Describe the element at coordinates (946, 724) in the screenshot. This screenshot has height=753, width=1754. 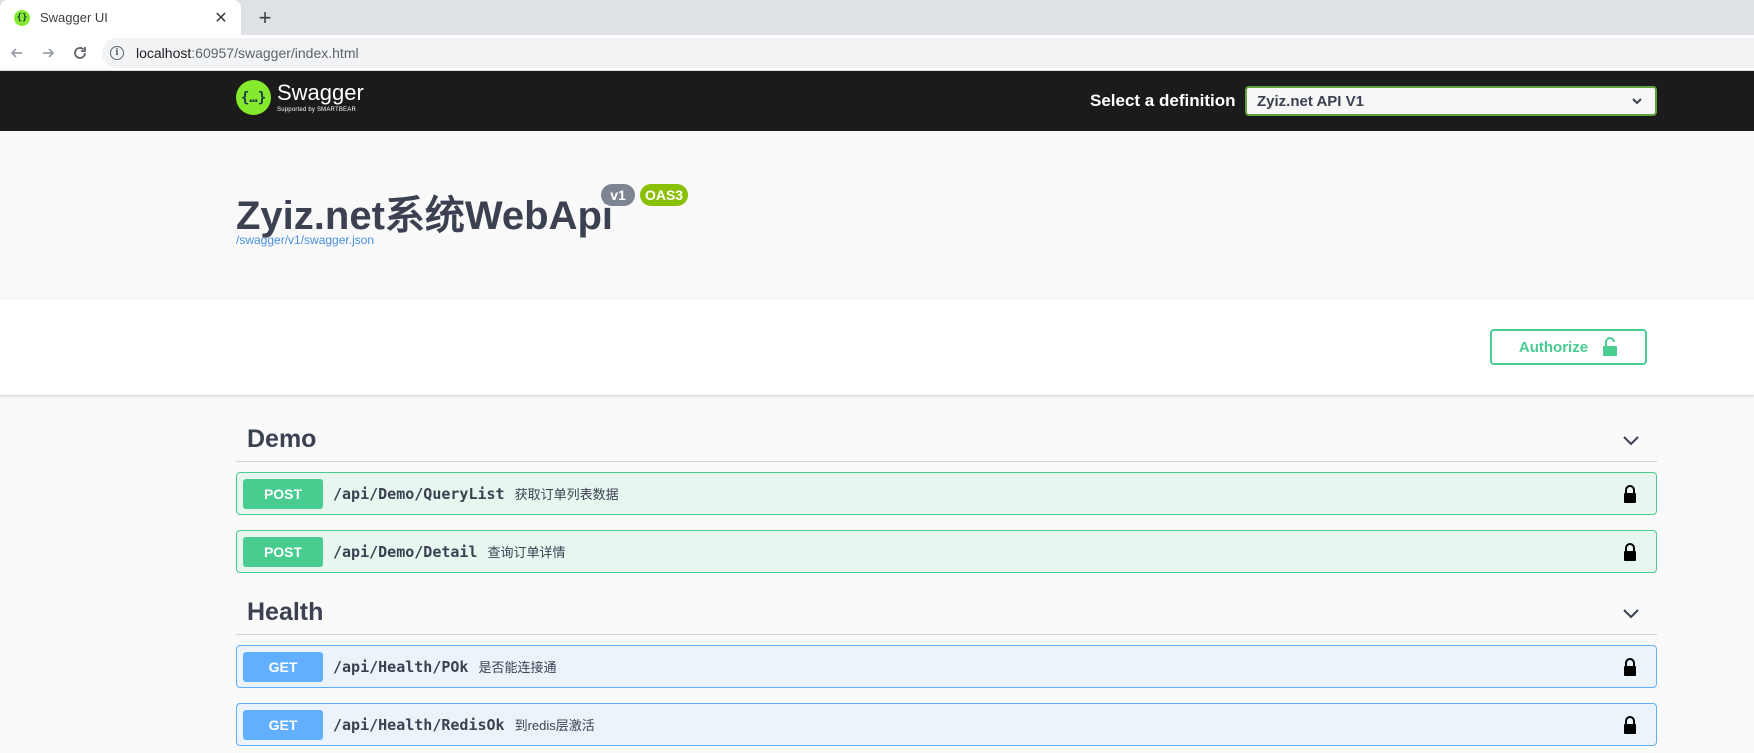
I see `operation-get-redisok: GET /api/Health/RedisOk 到redis层激活` at that location.